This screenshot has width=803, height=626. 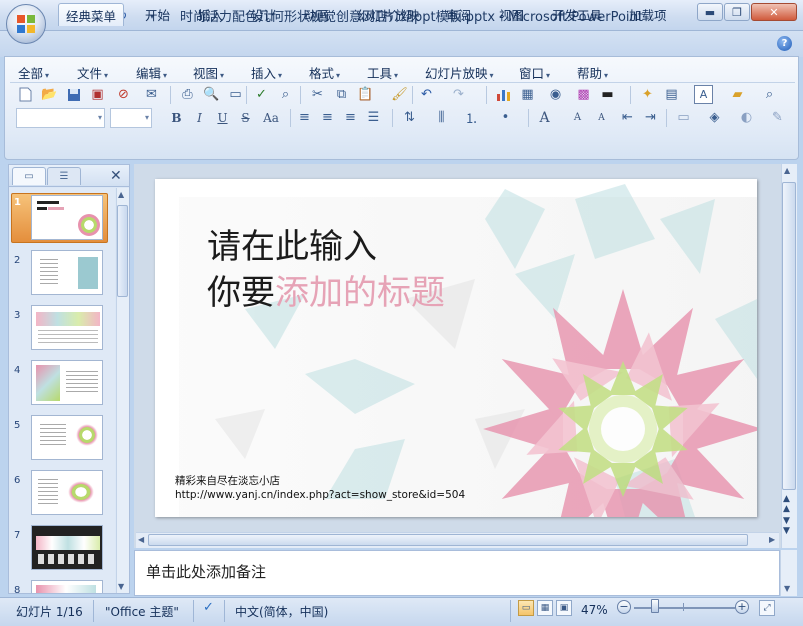 What do you see at coordinates (123, 94) in the screenshot?
I see `permission-icon: ⊘` at bounding box center [123, 94].